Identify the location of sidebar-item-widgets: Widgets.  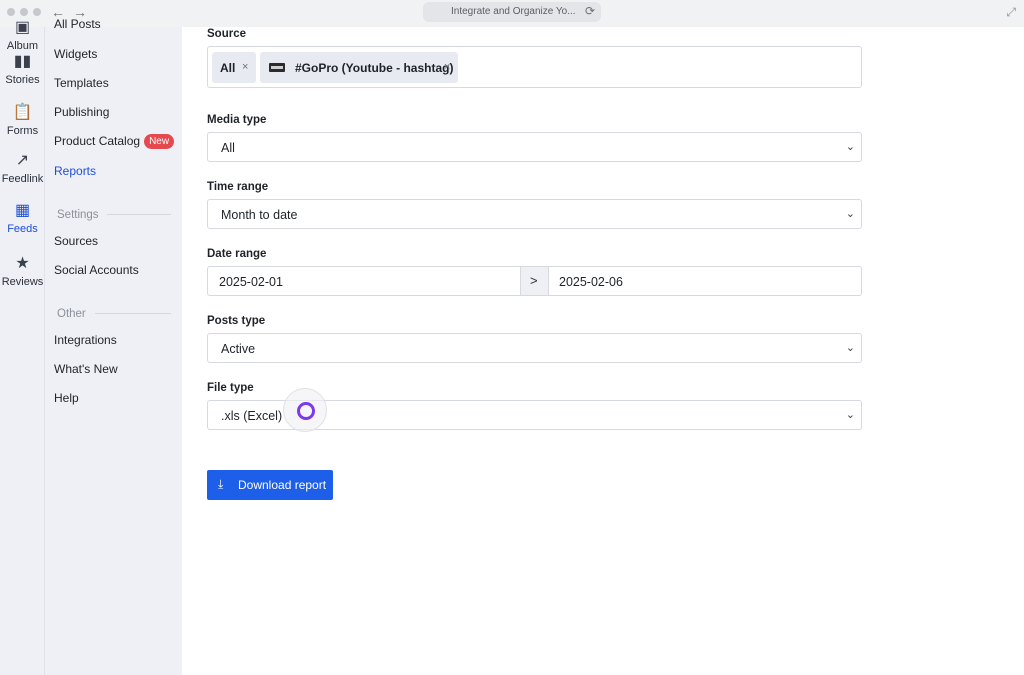
(75, 54).